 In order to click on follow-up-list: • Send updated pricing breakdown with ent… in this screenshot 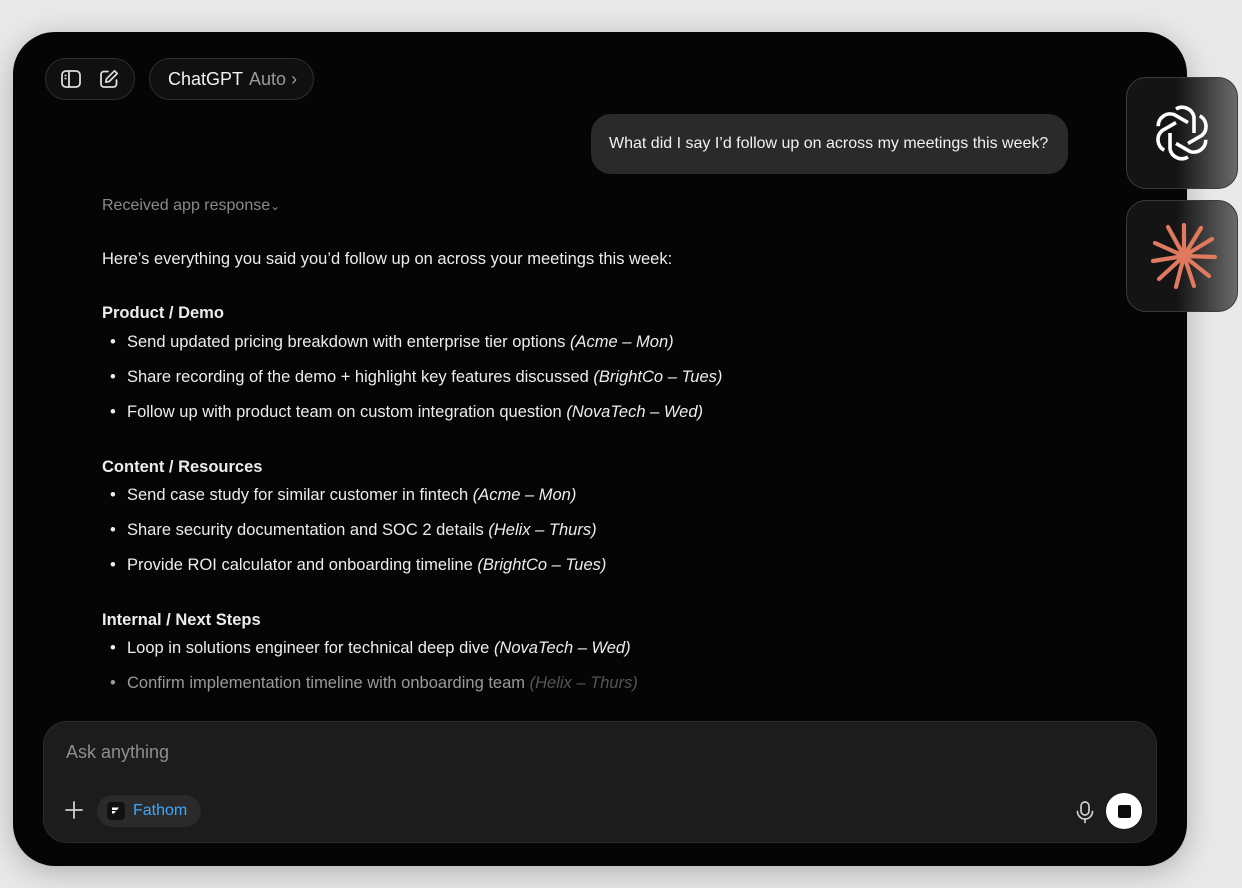, I will do `click(552, 384)`.